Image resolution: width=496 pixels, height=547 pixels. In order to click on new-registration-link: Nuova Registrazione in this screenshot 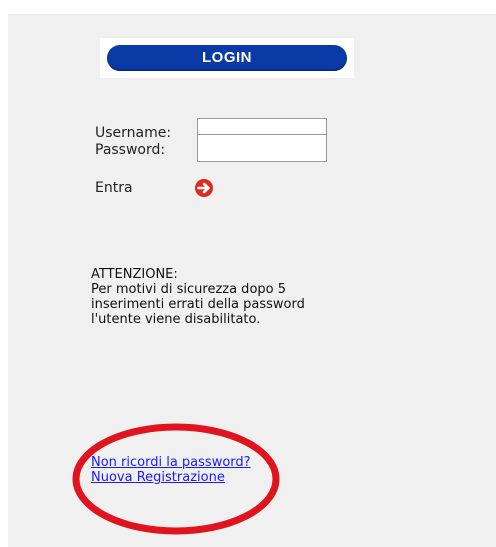, I will do `click(158, 477)`.